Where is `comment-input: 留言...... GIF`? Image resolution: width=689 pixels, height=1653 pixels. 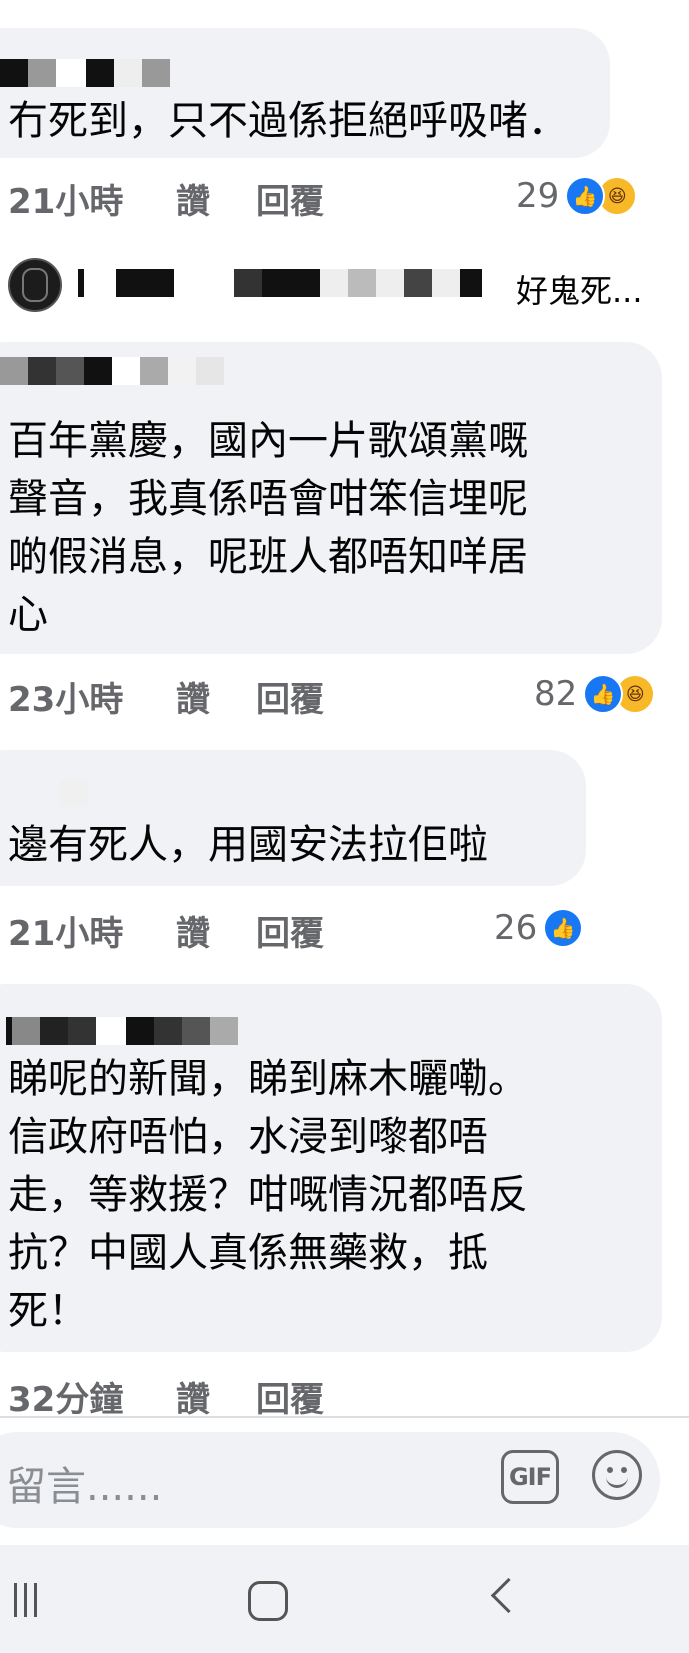
comment-input: 留言...... GIF is located at coordinates (330, 1480).